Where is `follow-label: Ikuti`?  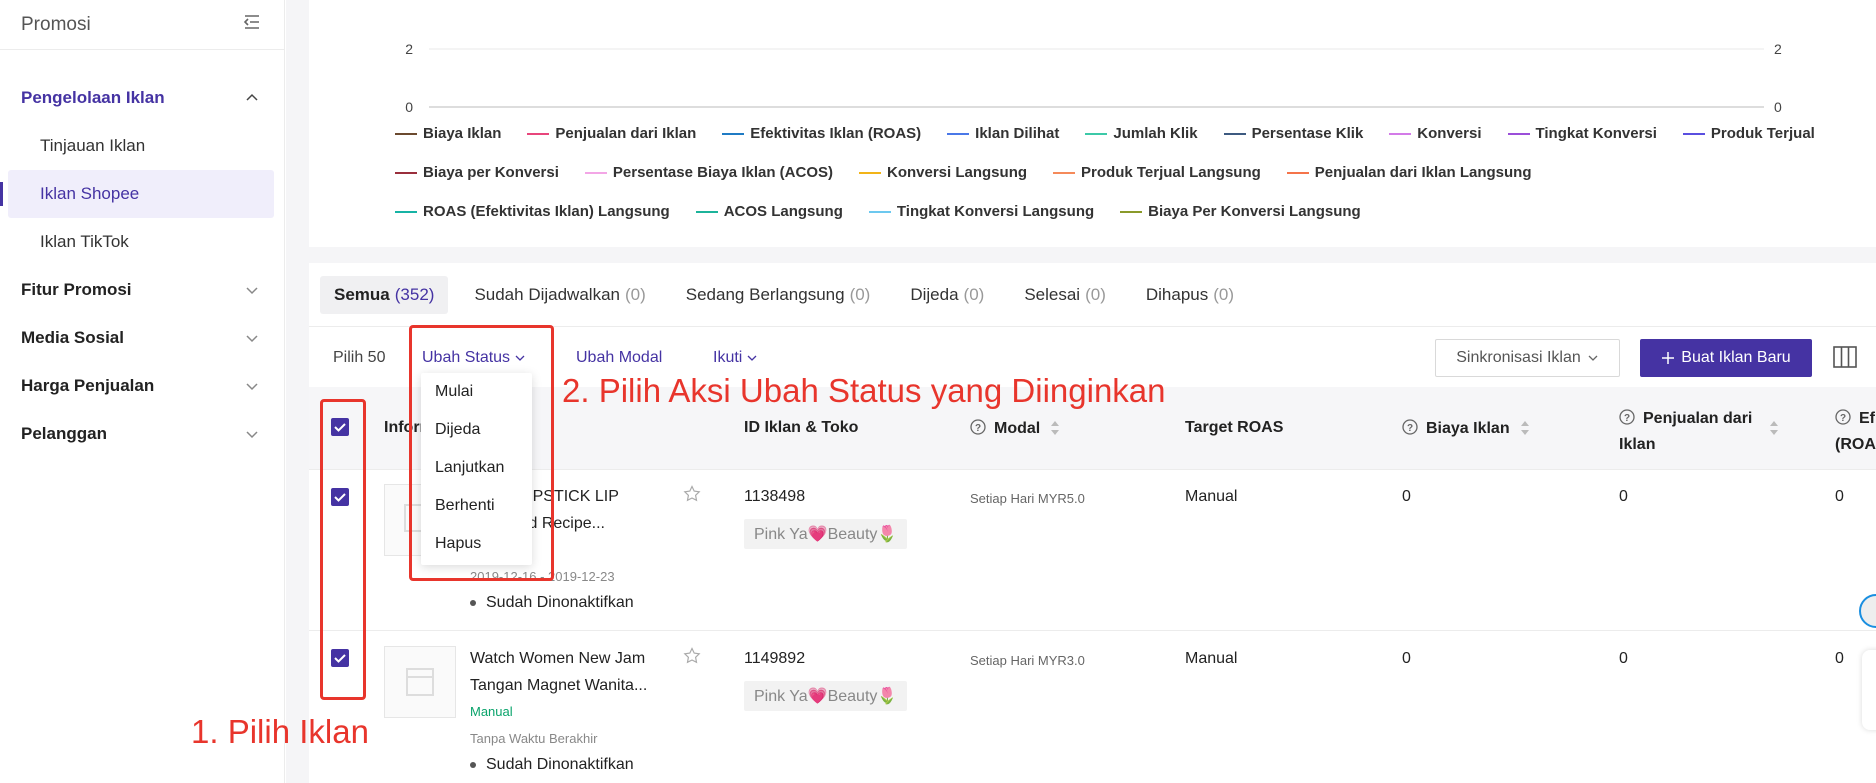
follow-label: Ikuti is located at coordinates (728, 357).